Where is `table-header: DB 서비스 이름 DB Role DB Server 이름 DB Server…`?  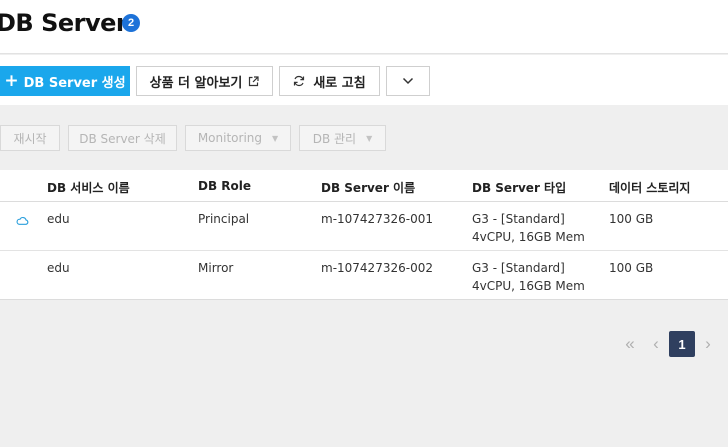 table-header: DB 서비스 이름 DB Role DB Server 이름 DB Server… is located at coordinates (364, 186).